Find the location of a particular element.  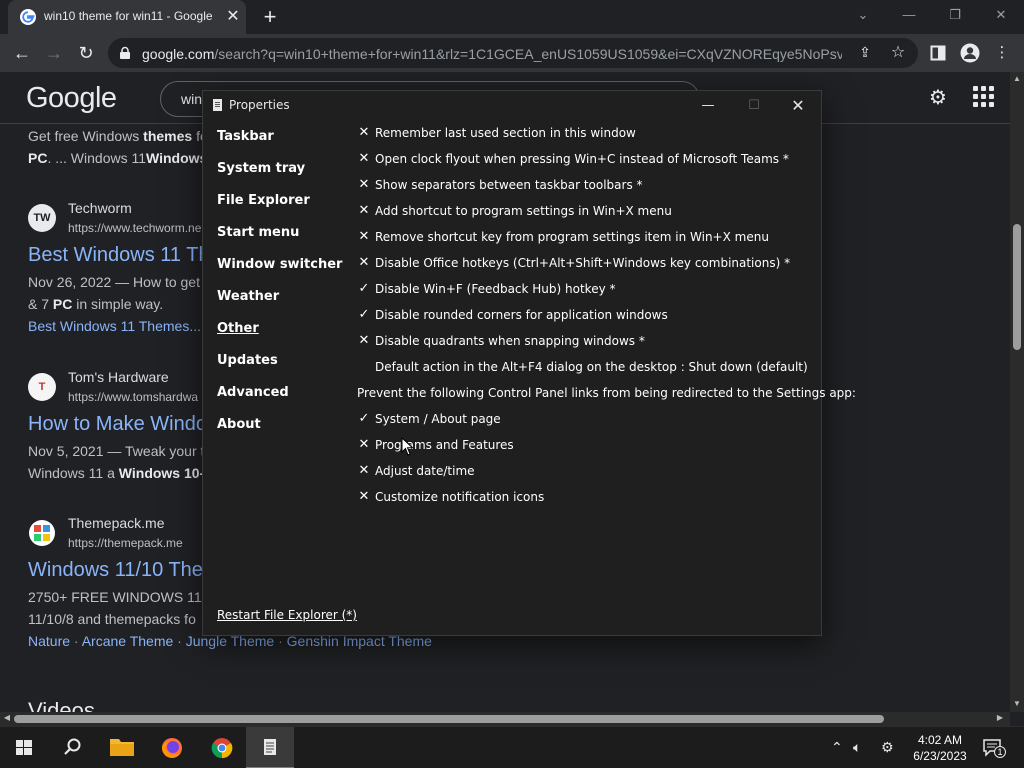

snippet-line: PC. ... Windows 11Windows is located at coordinates (118, 158).